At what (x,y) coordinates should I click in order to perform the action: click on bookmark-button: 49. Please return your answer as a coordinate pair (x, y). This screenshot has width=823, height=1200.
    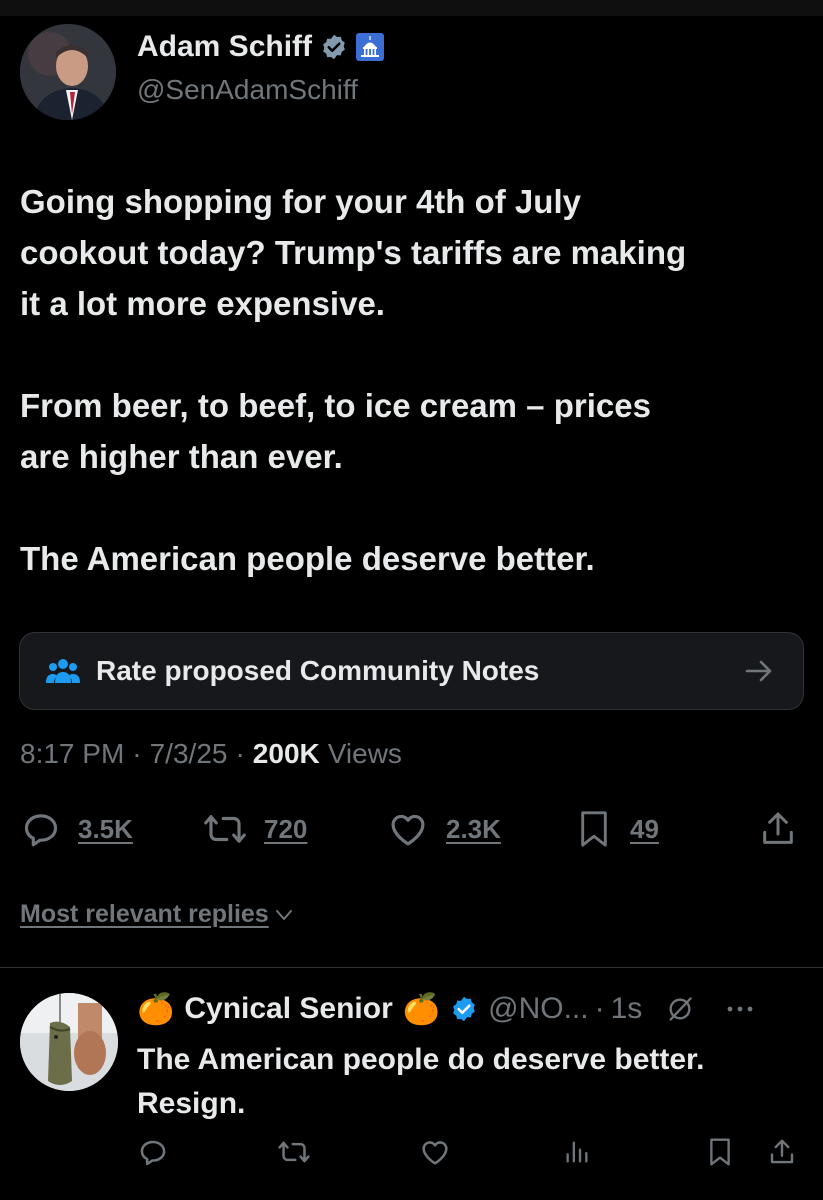
    Looking at the image, I should click on (616, 829).